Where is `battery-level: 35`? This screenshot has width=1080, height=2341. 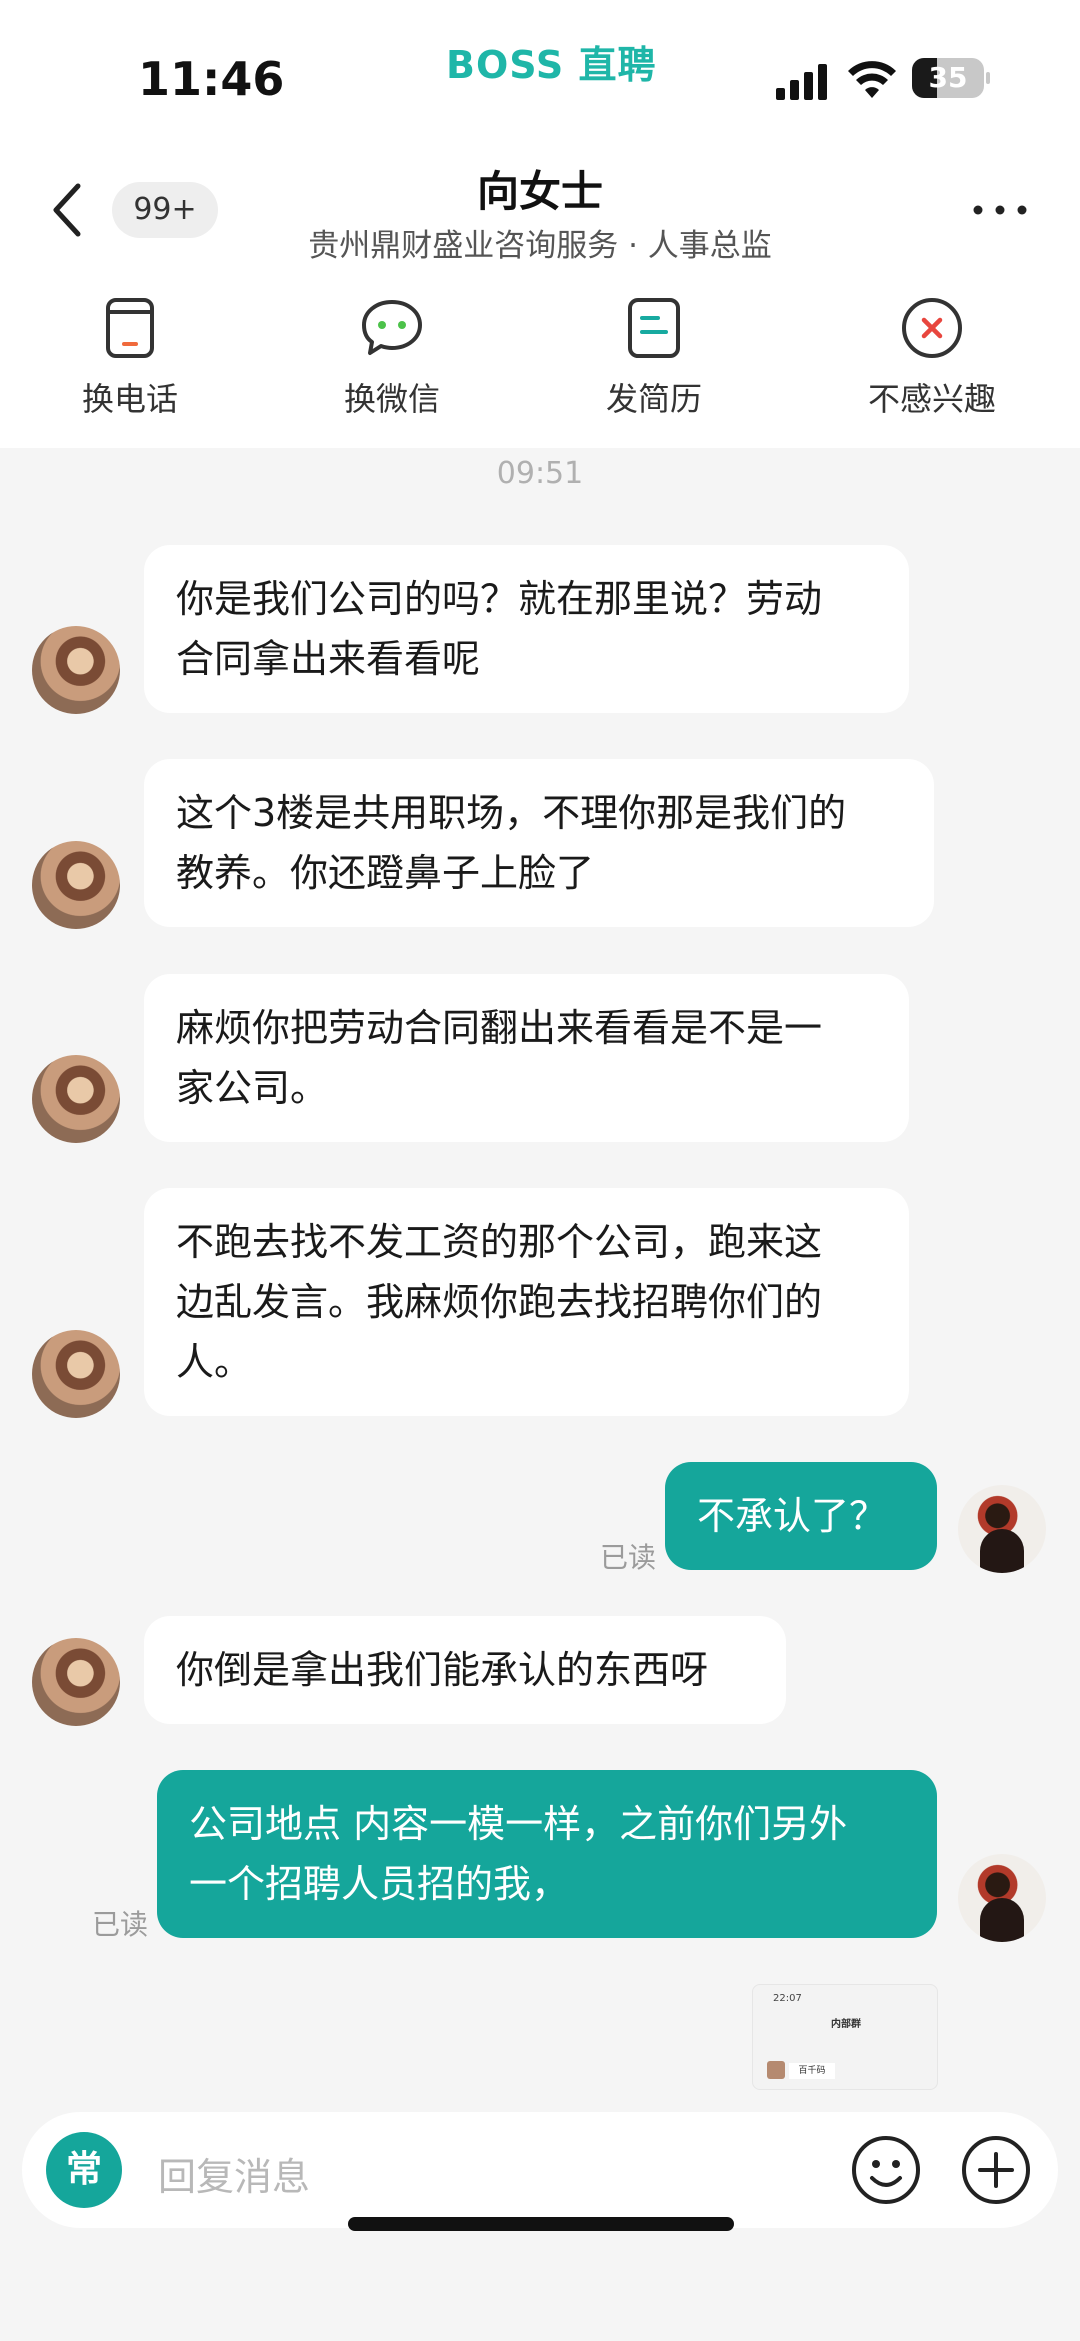 battery-level: 35 is located at coordinates (948, 77).